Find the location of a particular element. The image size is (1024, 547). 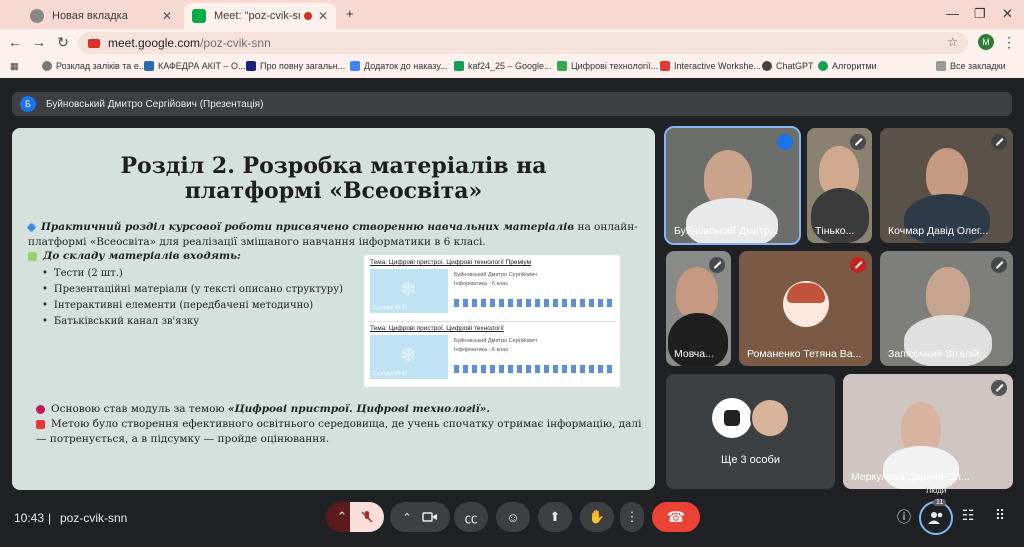

tab-new-tab: Новая вкладка ✕ is located at coordinates (101, 16).